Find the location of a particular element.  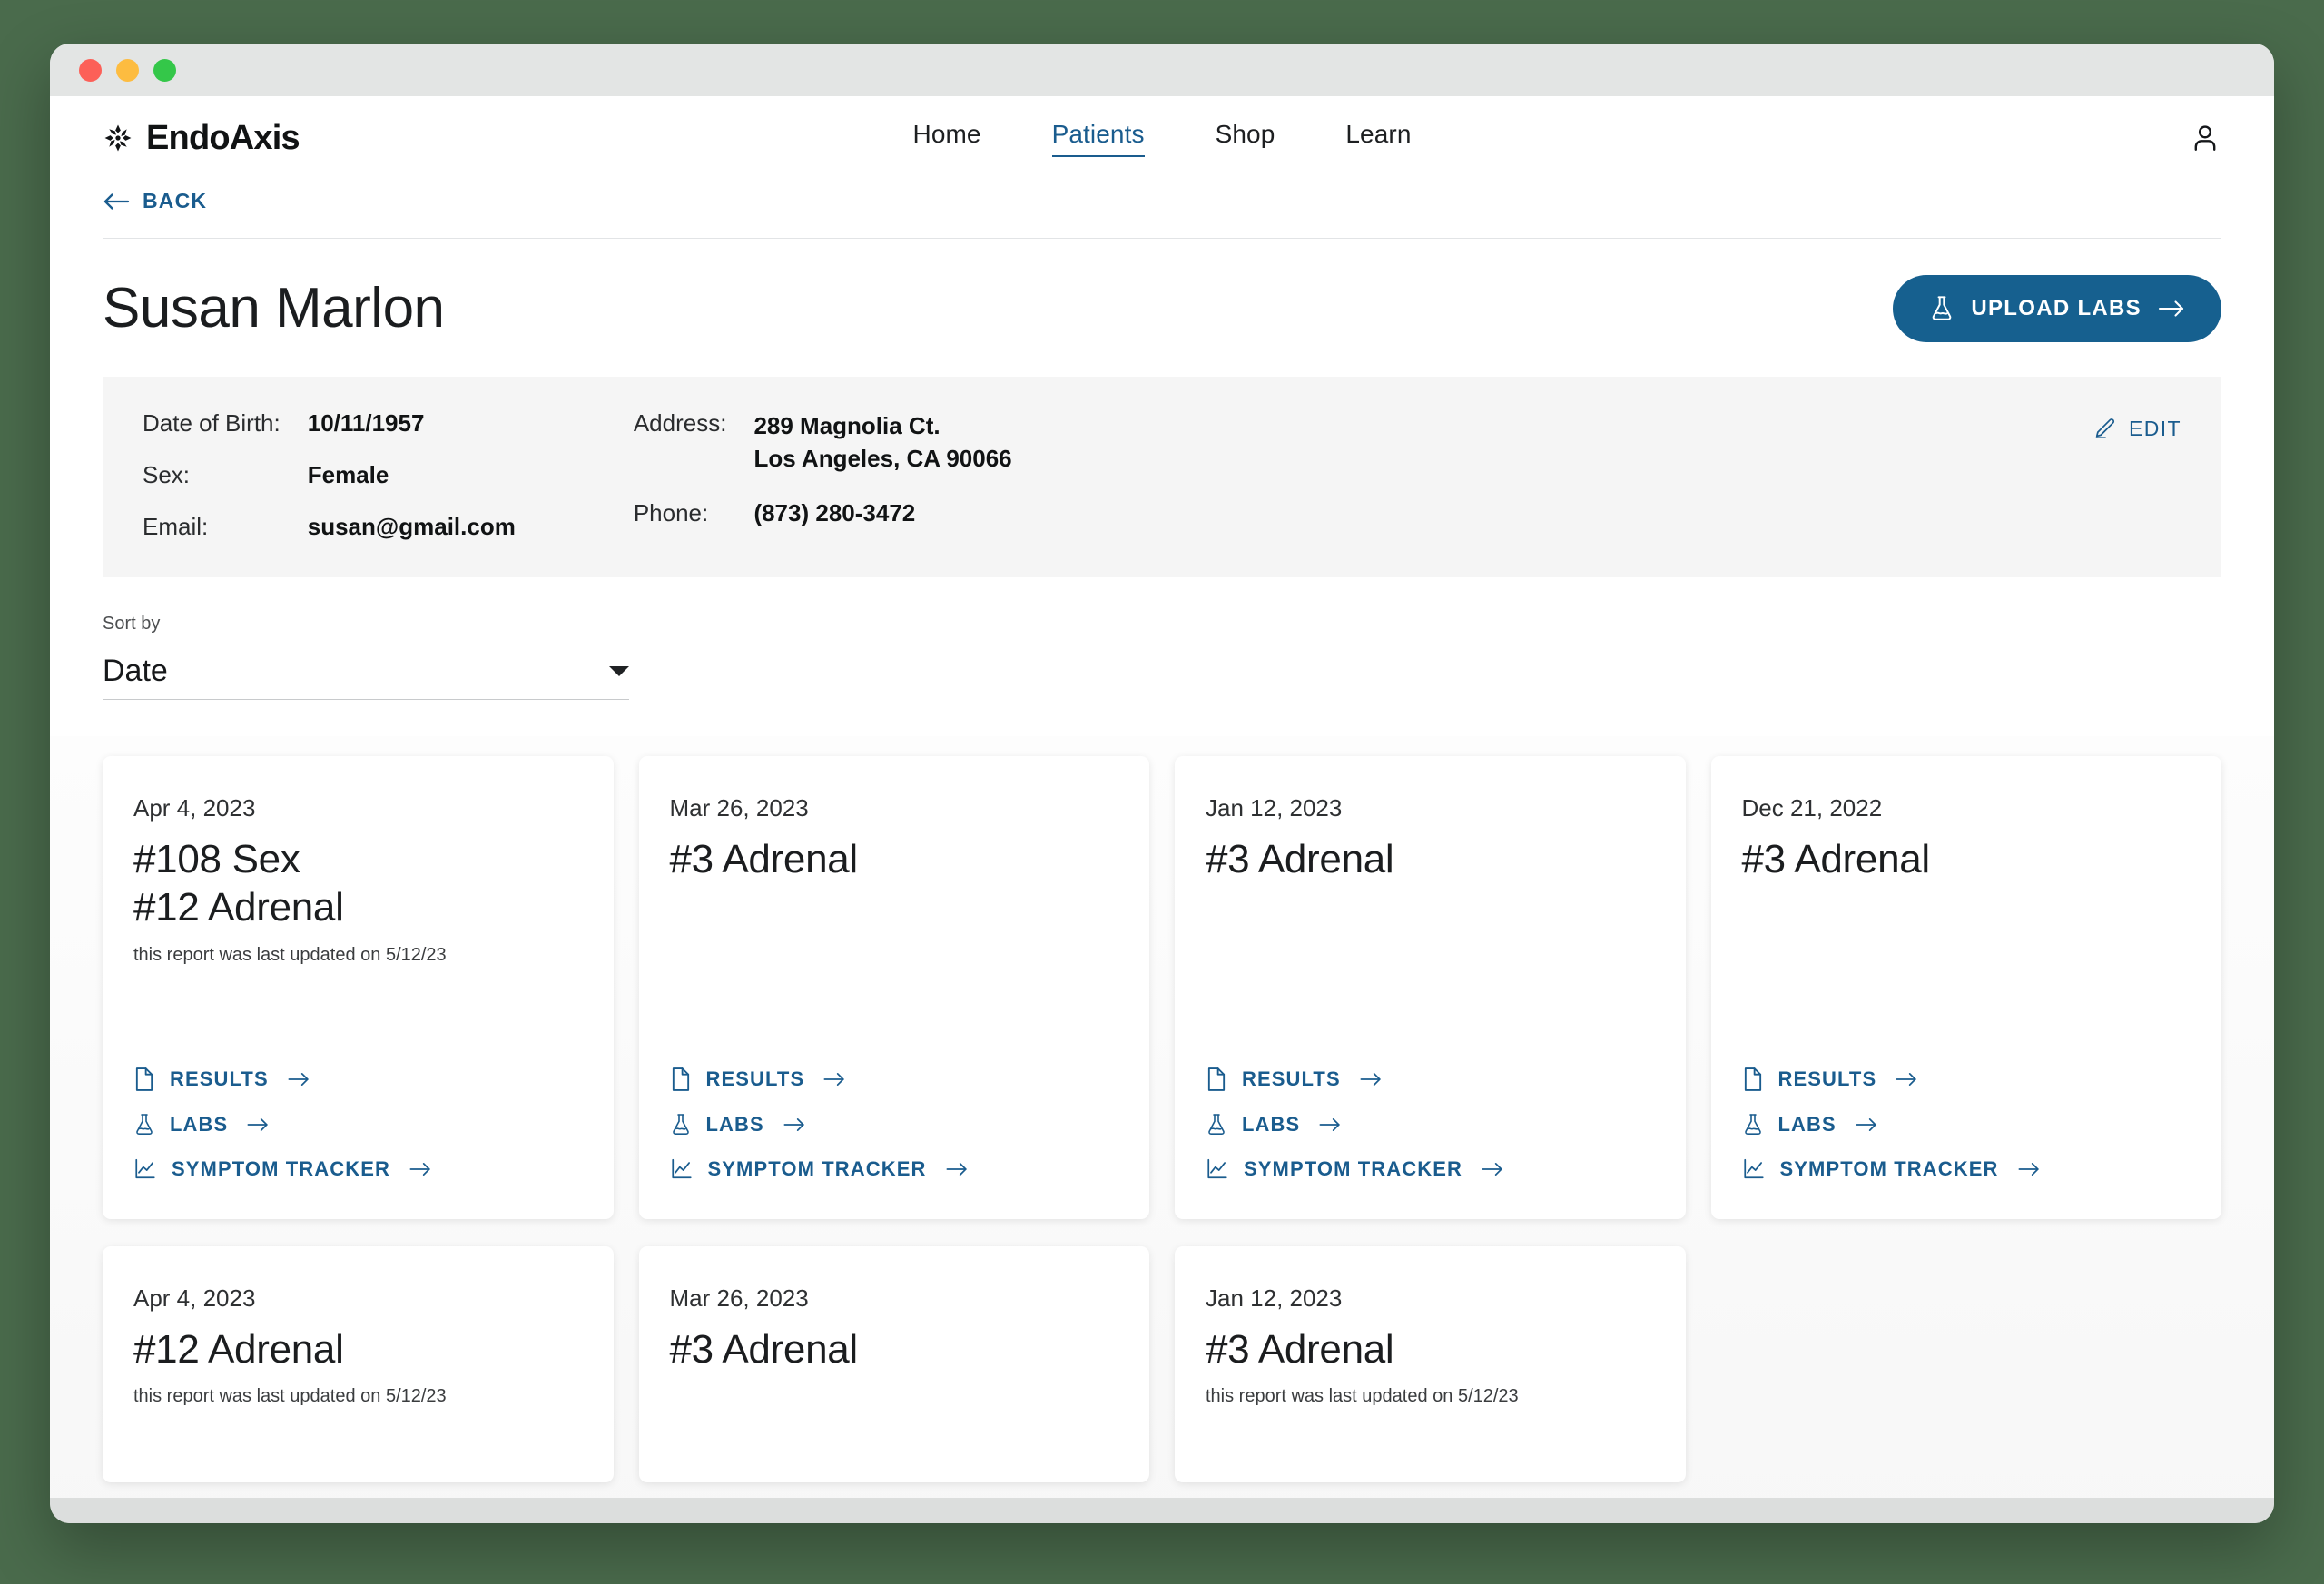

edit-patient-link: EDIT is located at coordinates (2137, 429).